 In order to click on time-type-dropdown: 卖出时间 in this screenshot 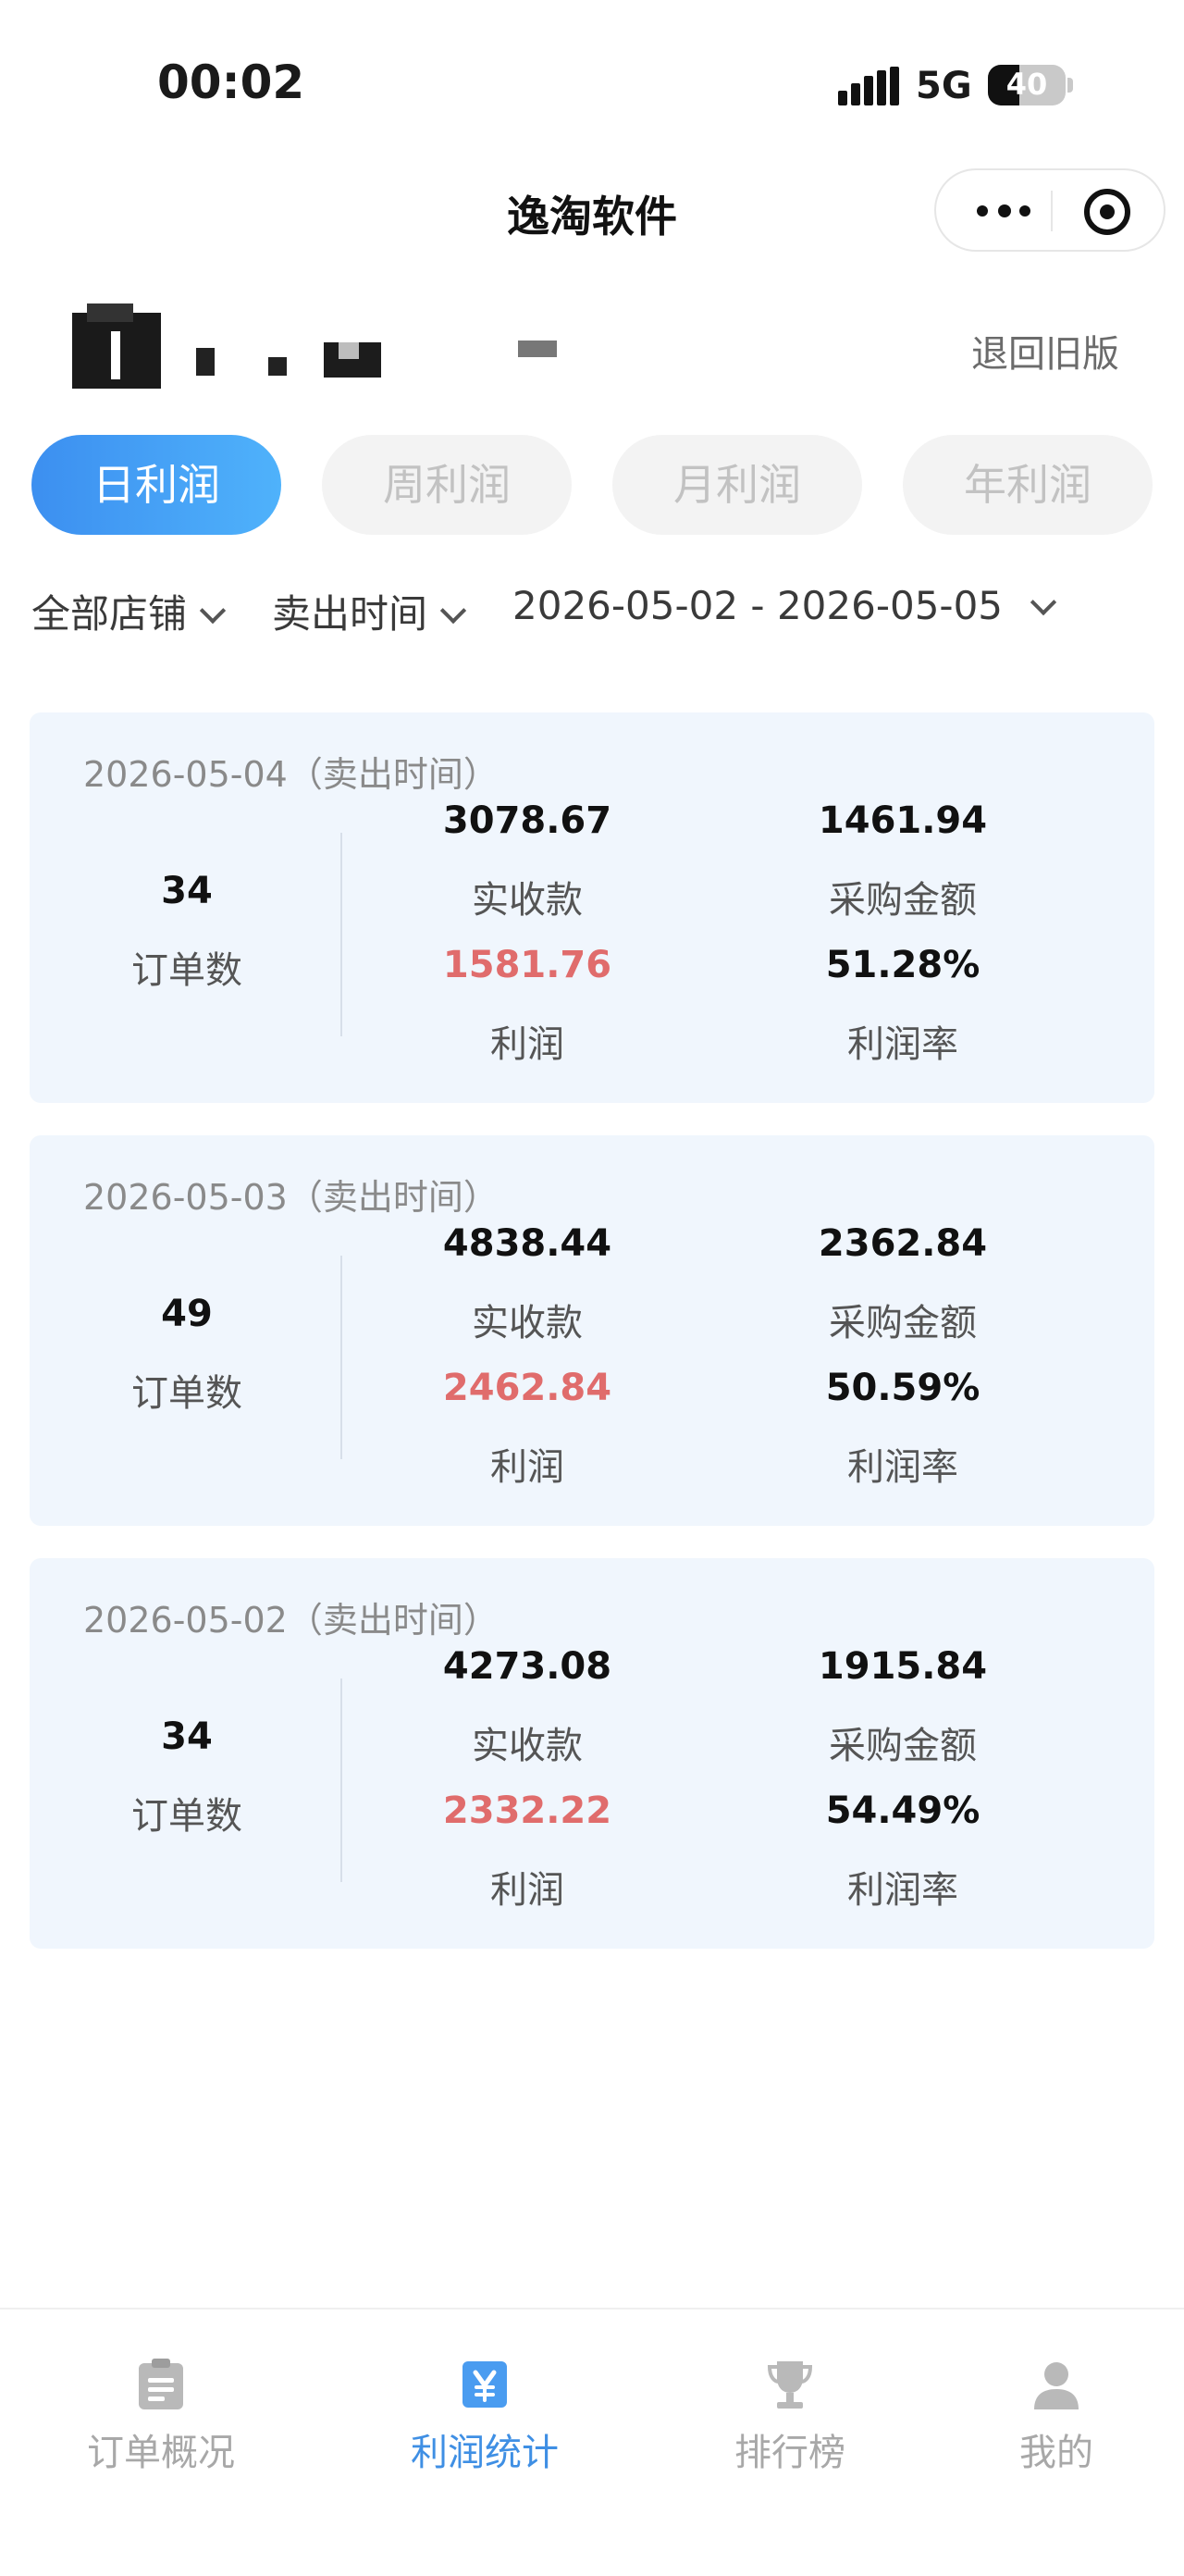, I will do `click(370, 611)`.